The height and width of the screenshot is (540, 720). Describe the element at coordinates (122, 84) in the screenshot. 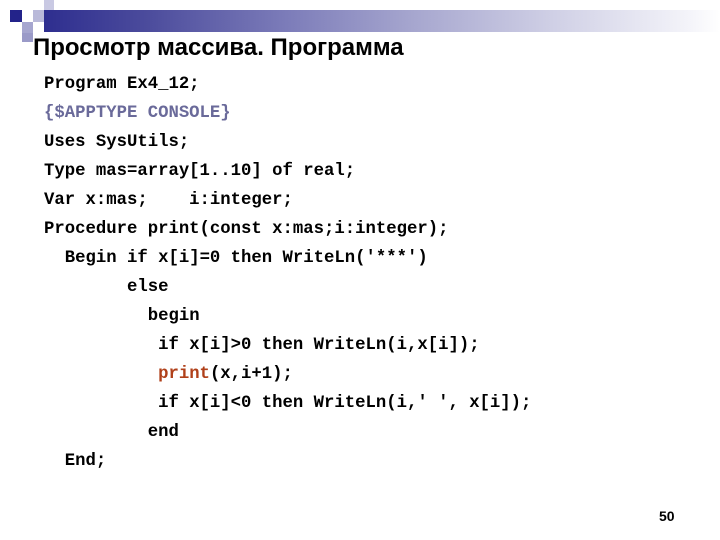

I see `code-text: Program Ex4_12;` at that location.